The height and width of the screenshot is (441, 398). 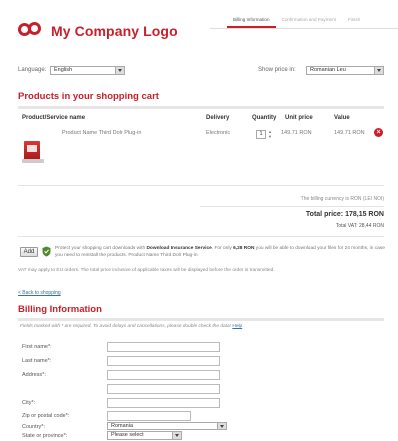 What do you see at coordinates (237, 326) in the screenshot?
I see `help-link: Help` at bounding box center [237, 326].